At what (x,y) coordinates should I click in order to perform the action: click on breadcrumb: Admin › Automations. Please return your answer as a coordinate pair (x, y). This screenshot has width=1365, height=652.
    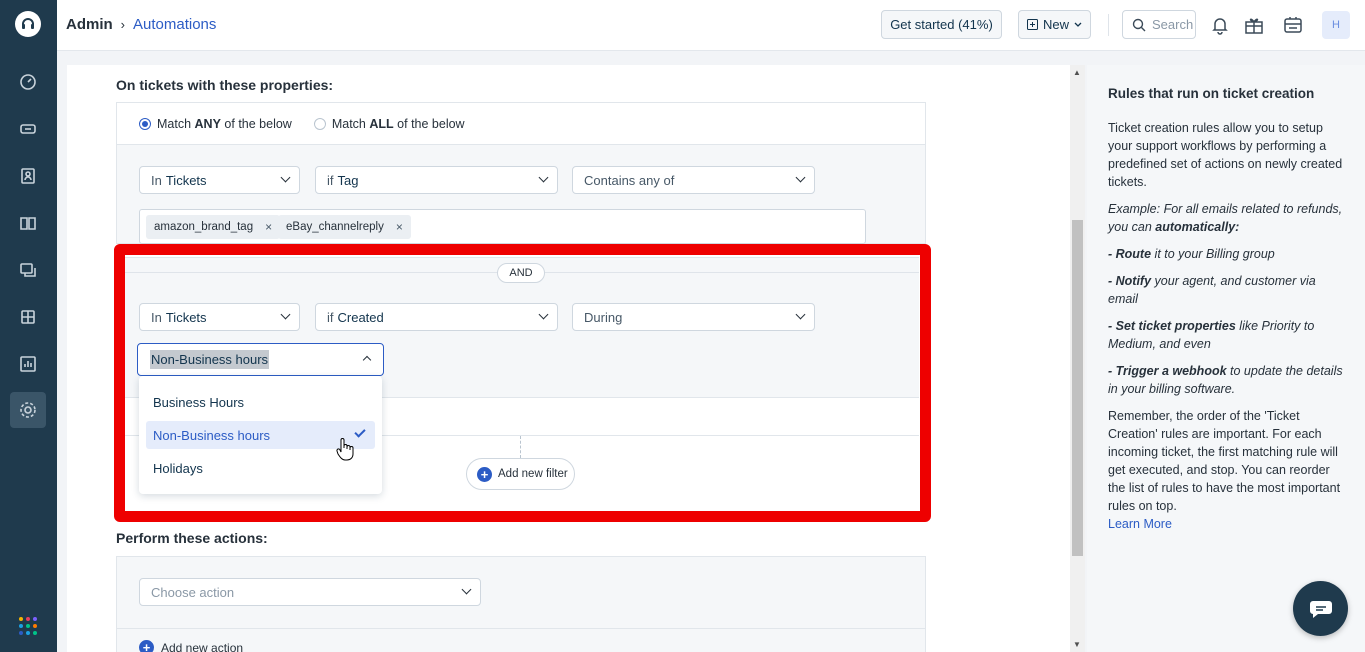
    Looking at the image, I should click on (141, 24).